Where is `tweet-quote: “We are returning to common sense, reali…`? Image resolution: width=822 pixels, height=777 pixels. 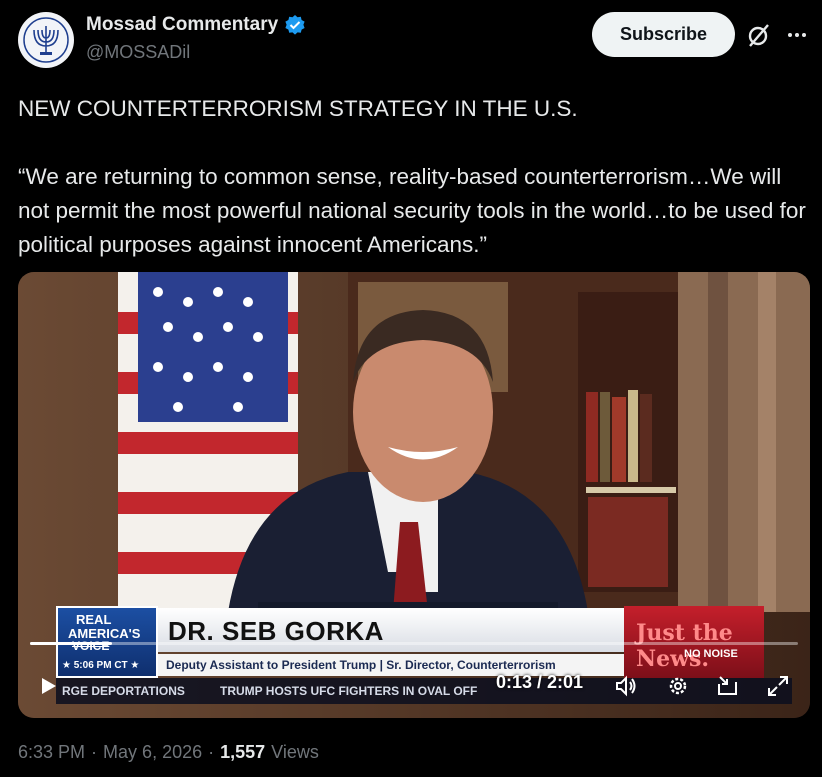
tweet-quote: “We are returning to common sense, reali… is located at coordinates (412, 210).